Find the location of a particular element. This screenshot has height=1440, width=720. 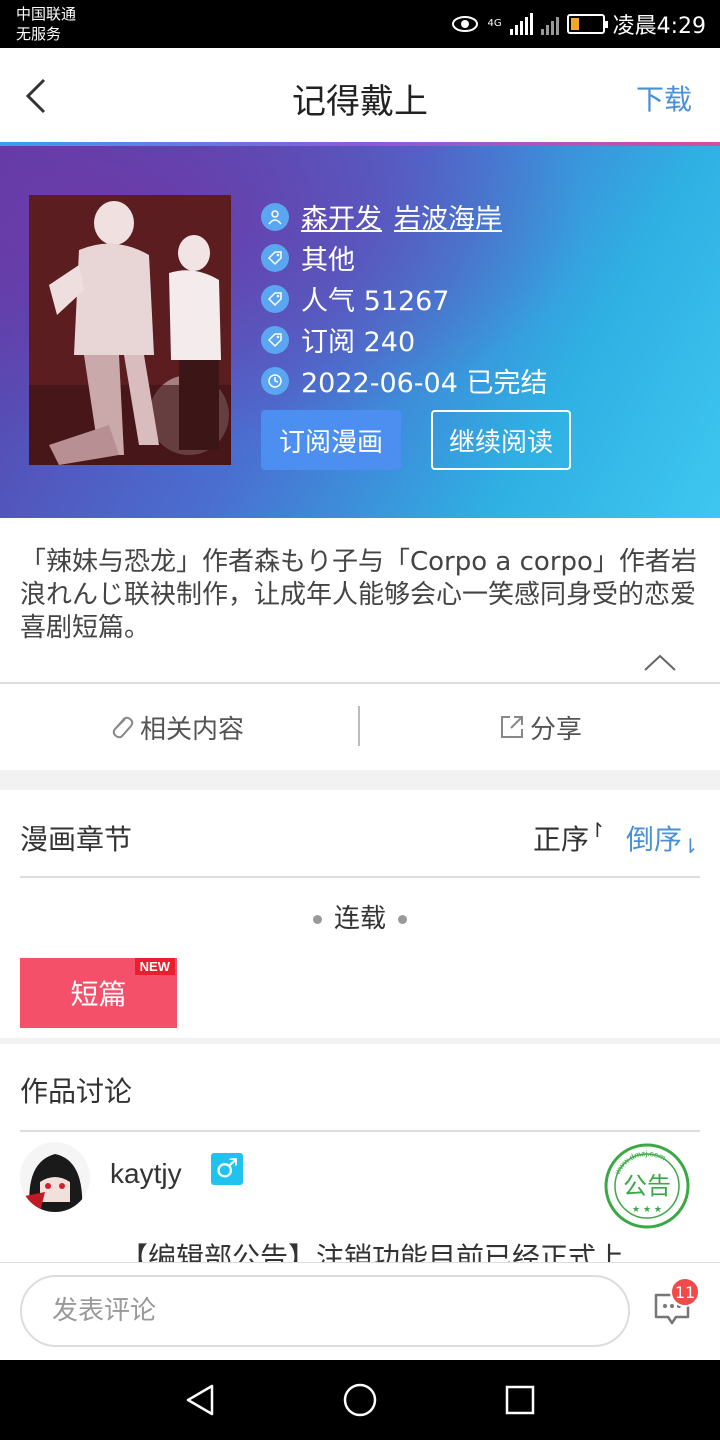

service-status: 无服务 is located at coordinates (39, 34).